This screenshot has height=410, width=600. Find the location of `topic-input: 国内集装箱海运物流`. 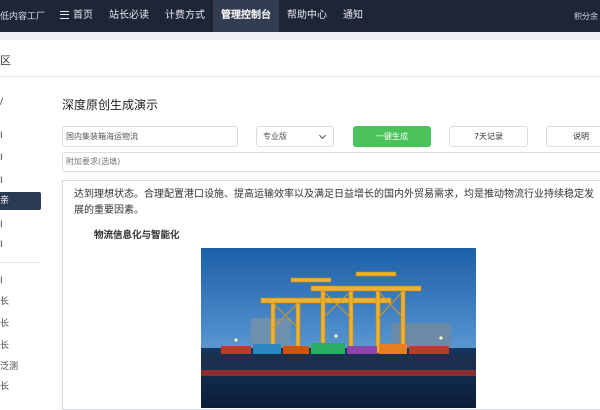

topic-input: 国内集装箱海运物流 is located at coordinates (150, 136).